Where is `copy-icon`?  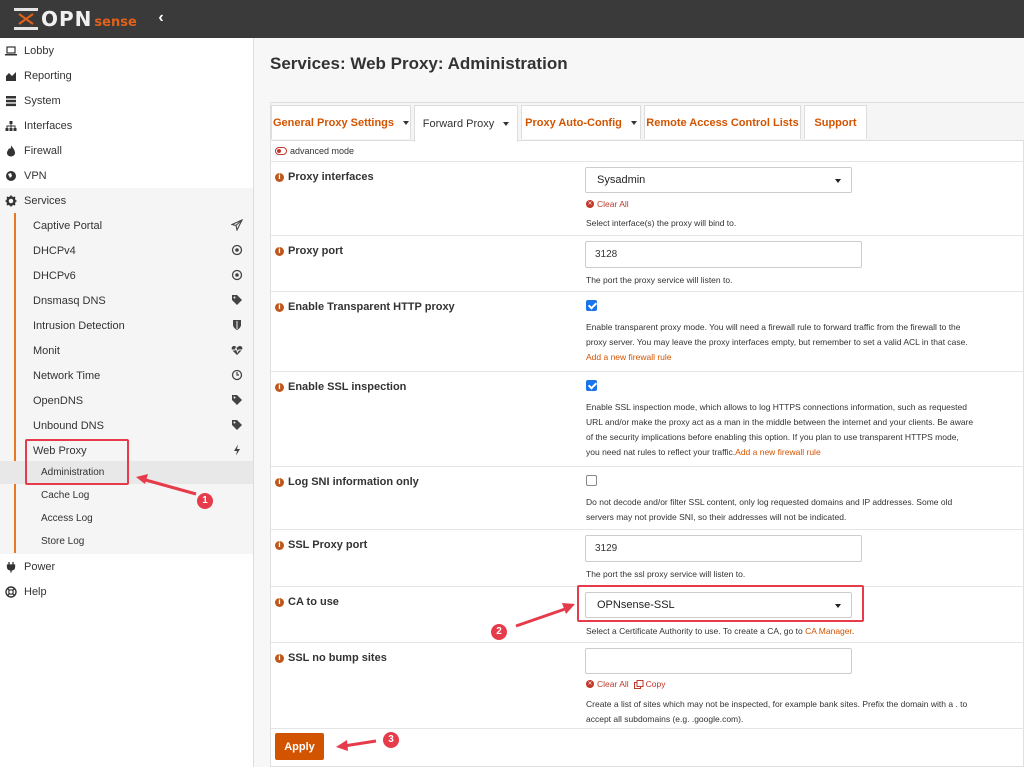 copy-icon is located at coordinates (638, 684).